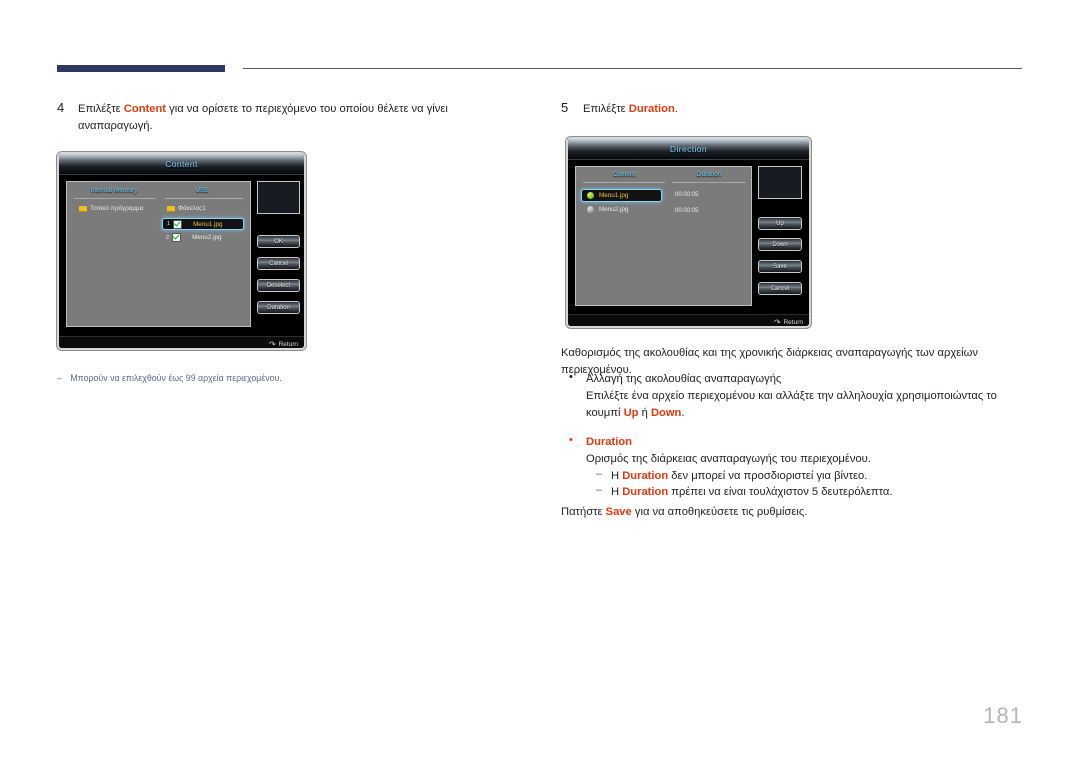  I want to click on tab-rule-left, so click(115, 198).